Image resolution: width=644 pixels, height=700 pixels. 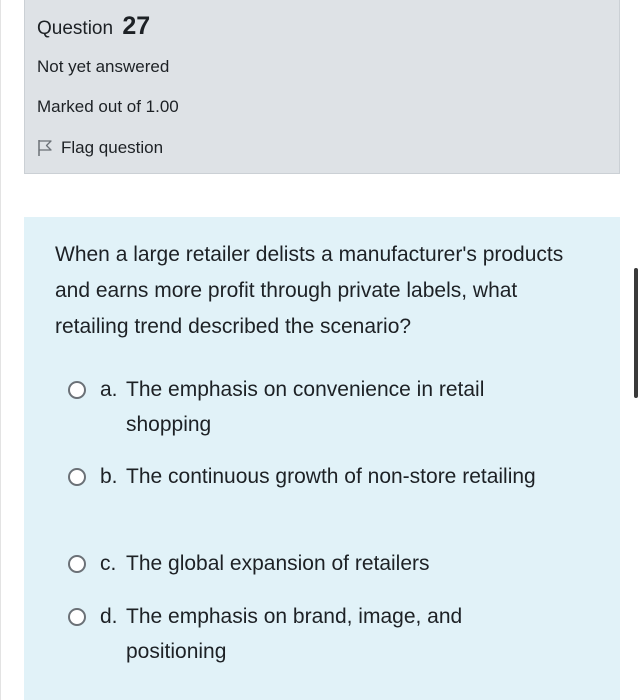 What do you see at coordinates (109, 476) in the screenshot?
I see `option-letter: b.` at bounding box center [109, 476].